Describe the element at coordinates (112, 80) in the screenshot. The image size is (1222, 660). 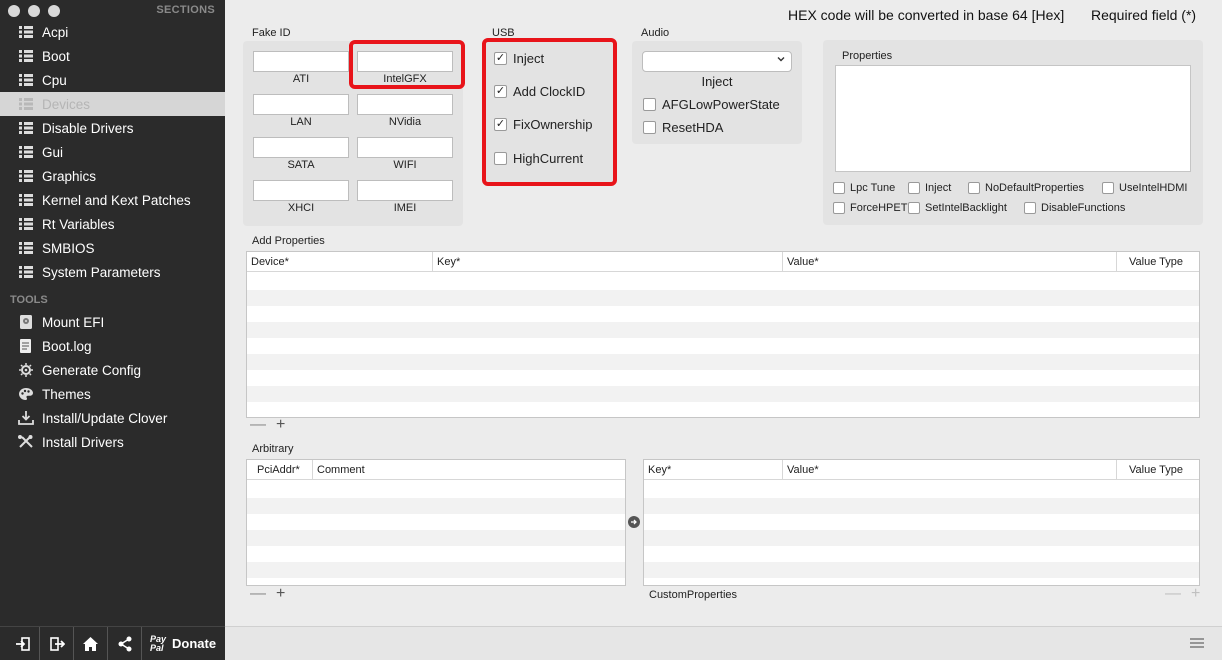
I see `sidebar-item-cpu: Cpu` at that location.